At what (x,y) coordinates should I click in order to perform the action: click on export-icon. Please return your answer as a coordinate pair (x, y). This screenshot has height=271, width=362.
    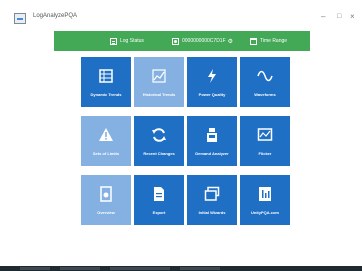
    Looking at the image, I should click on (159, 194).